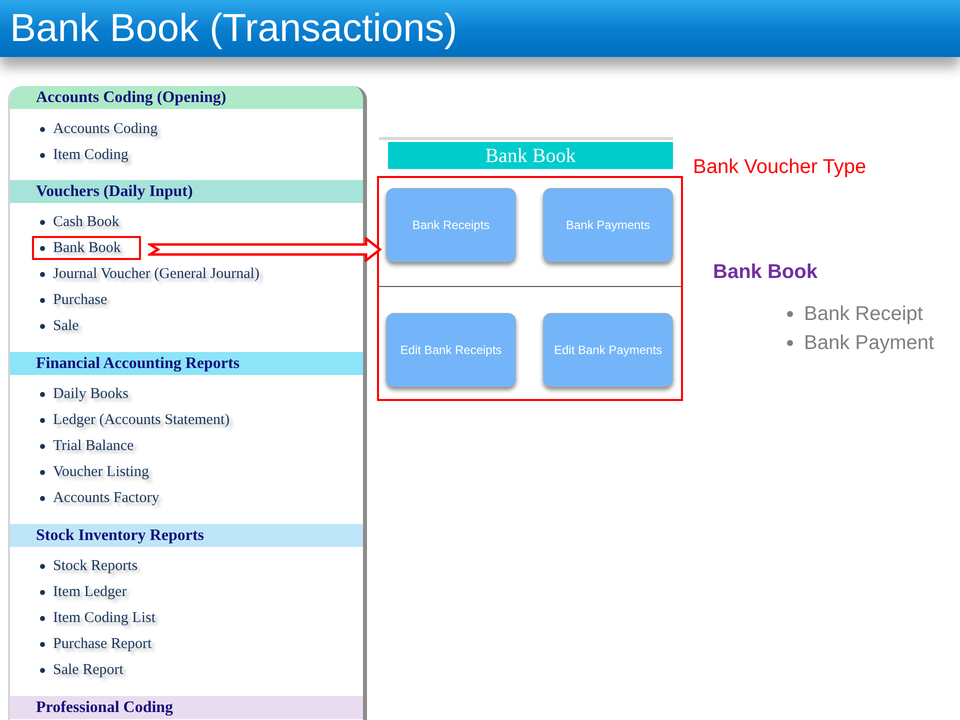 The height and width of the screenshot is (720, 960). Describe the element at coordinates (869, 343) in the screenshot. I see `note-item: Bank Payment` at that location.